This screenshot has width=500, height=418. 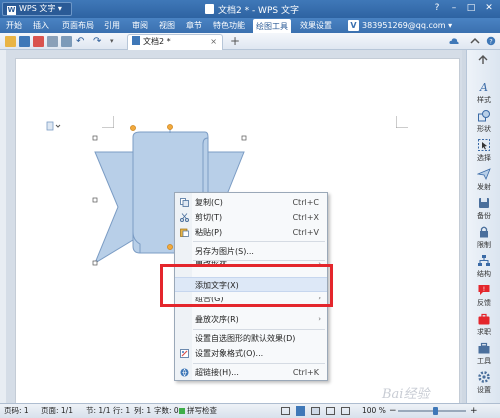 I want to click on svg-text: A, so click(x=483, y=87).